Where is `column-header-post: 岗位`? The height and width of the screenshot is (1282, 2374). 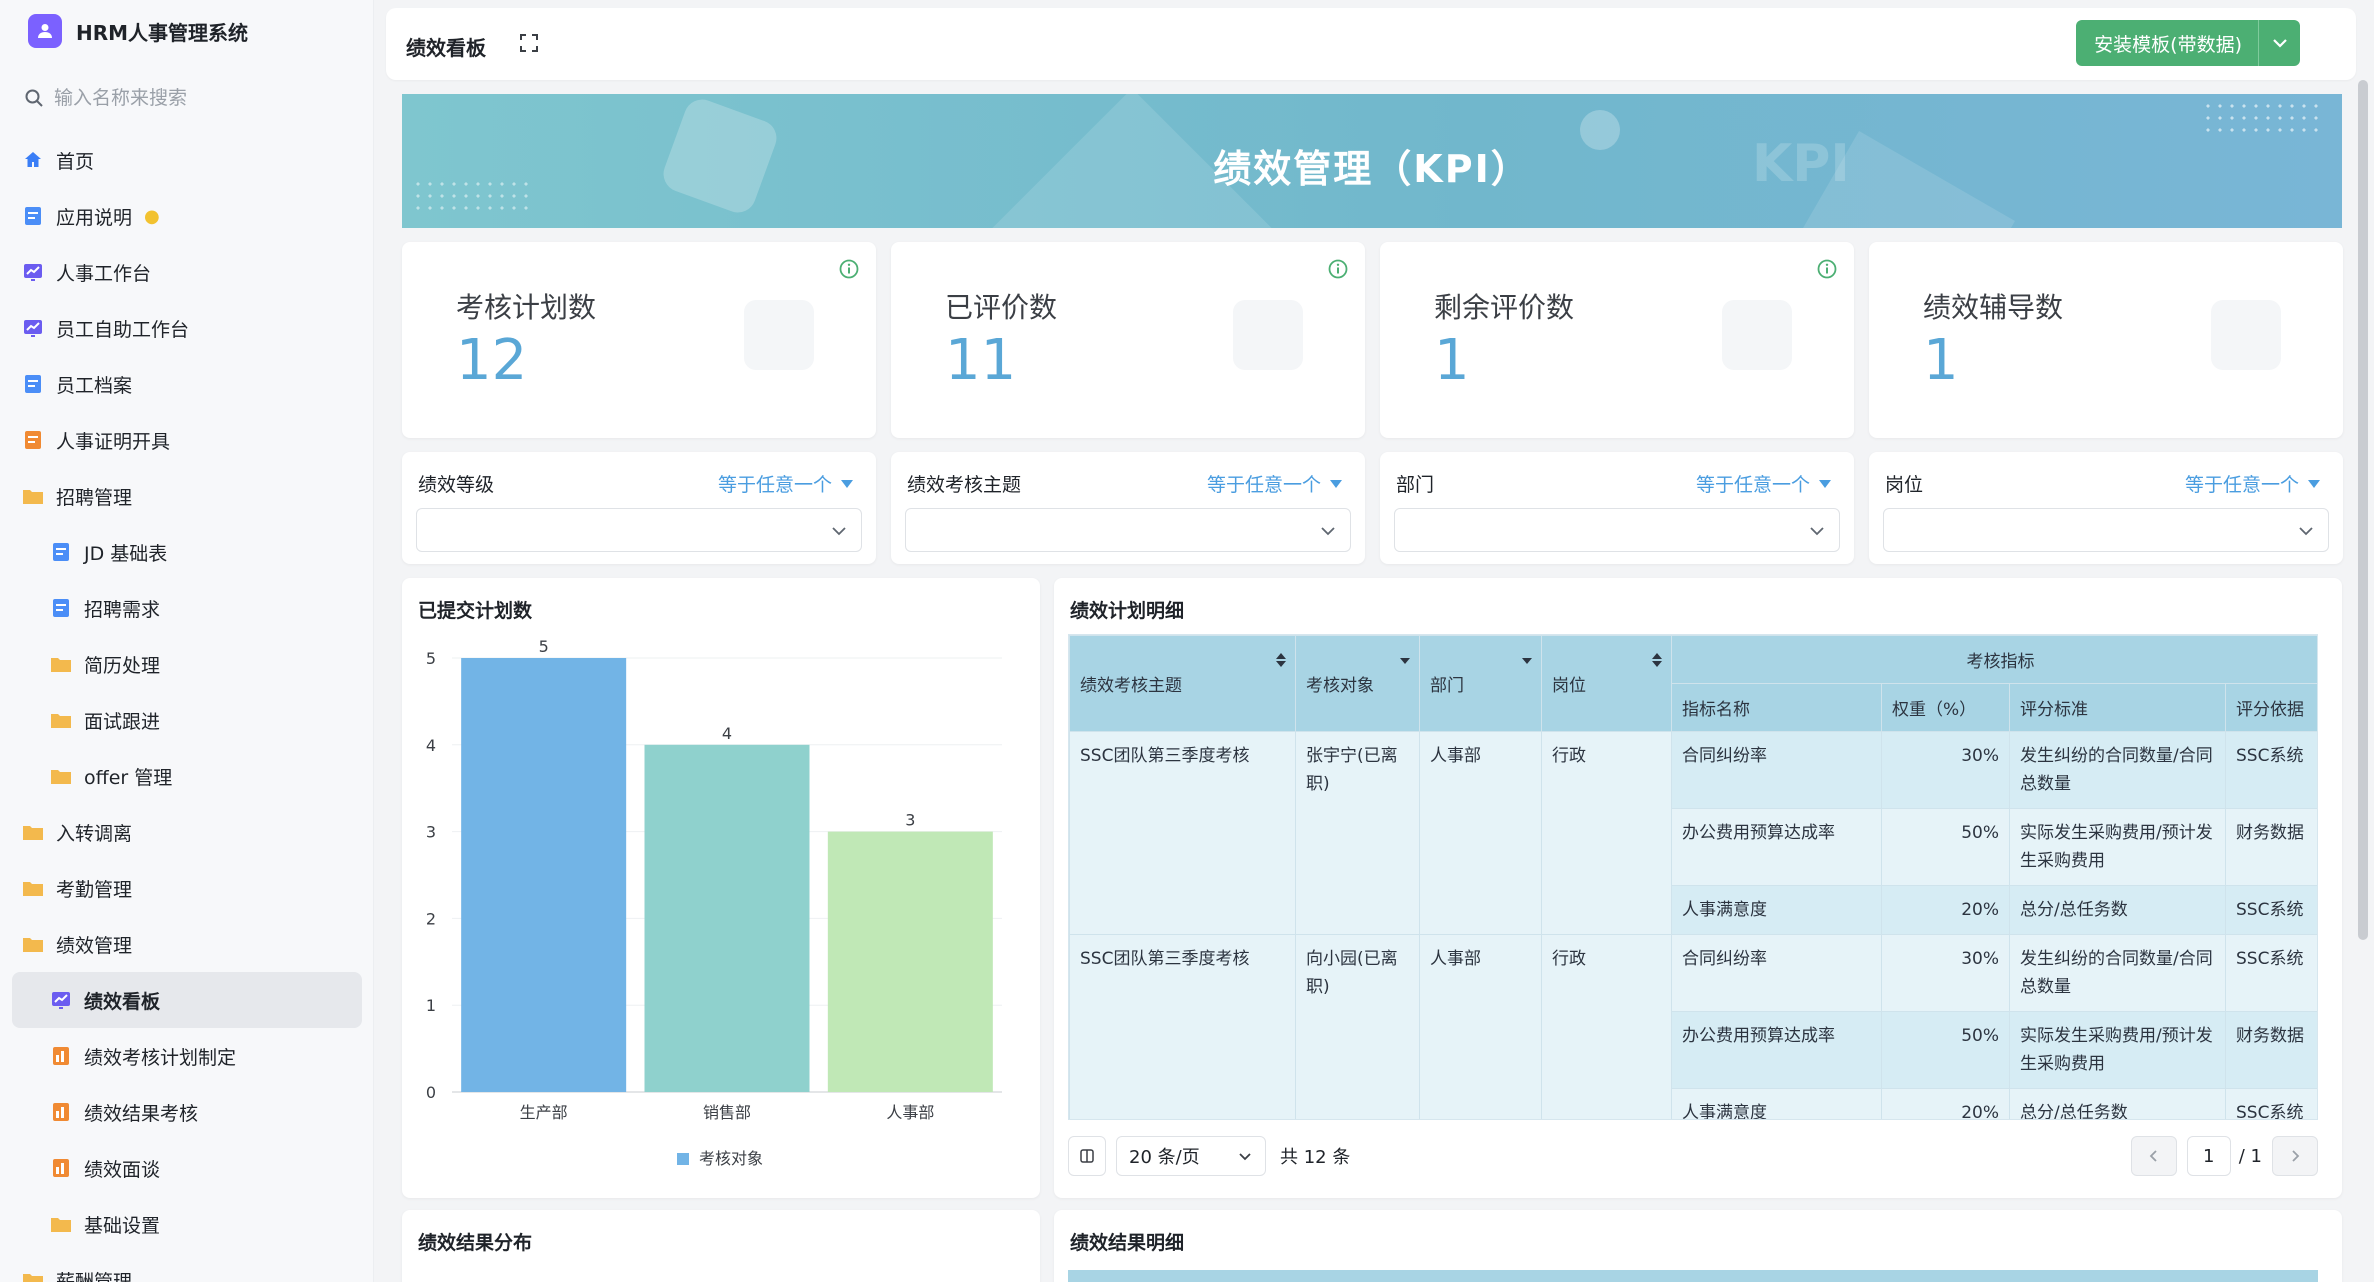
column-header-post: 岗位 is located at coordinates (1606, 683).